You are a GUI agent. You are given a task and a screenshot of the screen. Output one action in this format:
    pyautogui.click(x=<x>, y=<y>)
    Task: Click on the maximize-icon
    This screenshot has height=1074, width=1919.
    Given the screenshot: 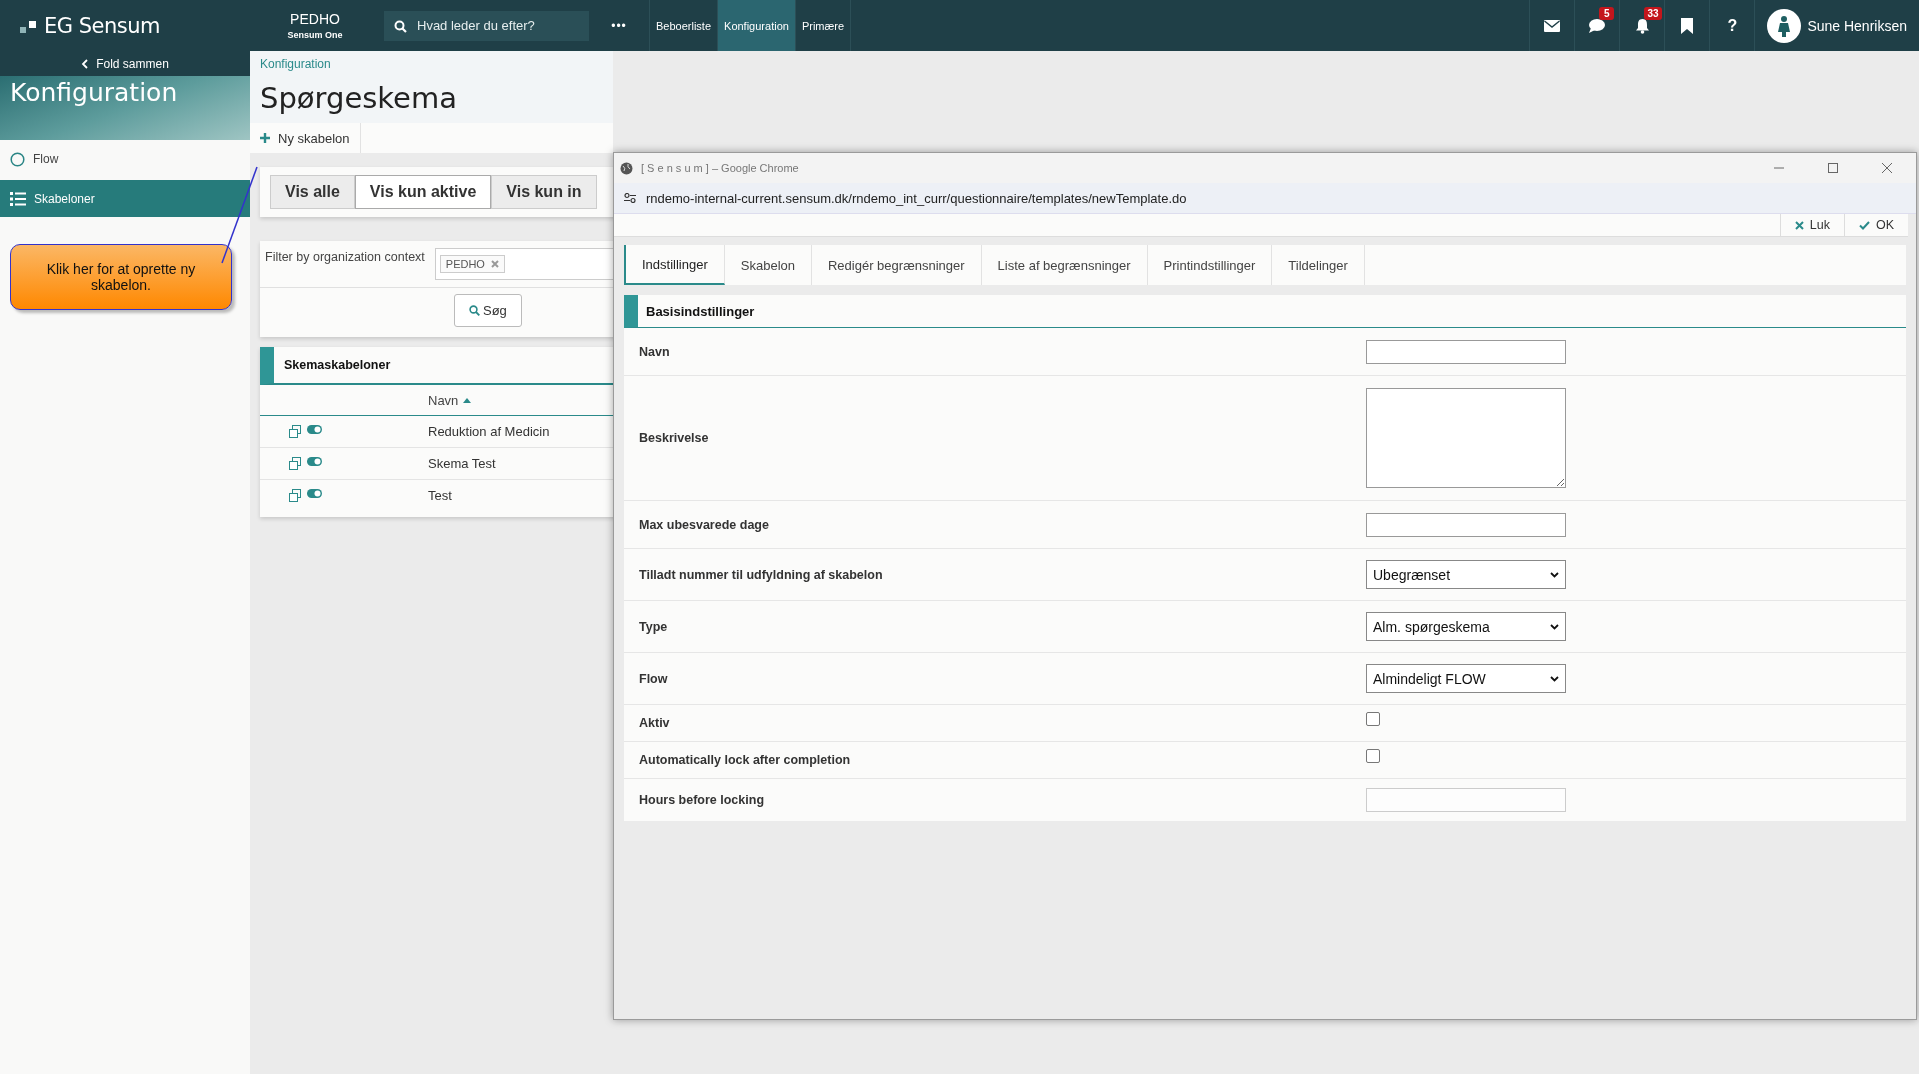 What is the action you would take?
    pyautogui.click(x=1833, y=168)
    